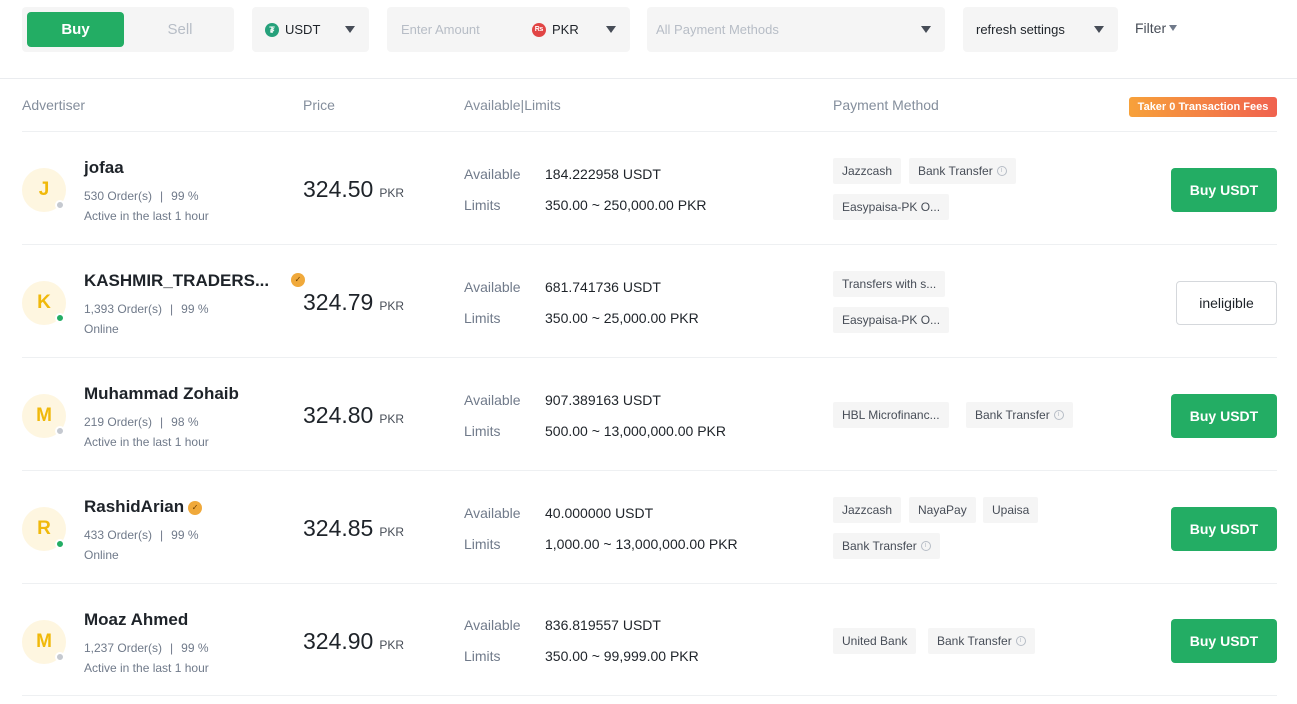 Image resolution: width=1297 pixels, height=704 pixels. Describe the element at coordinates (118, 196) in the screenshot. I see `order-count: 530 Order(s)` at that location.